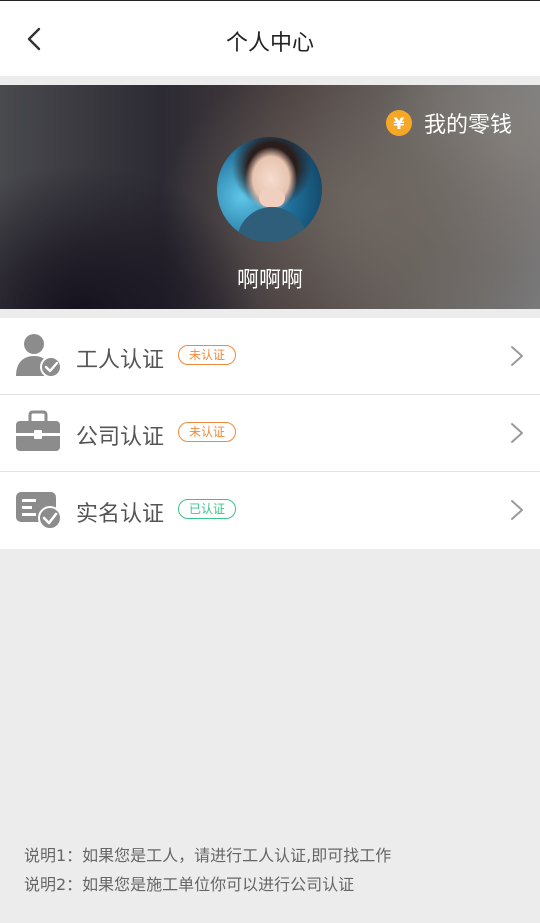 The height and width of the screenshot is (923, 540). Describe the element at coordinates (39, 511) in the screenshot. I see `id-card-check-icon` at that location.